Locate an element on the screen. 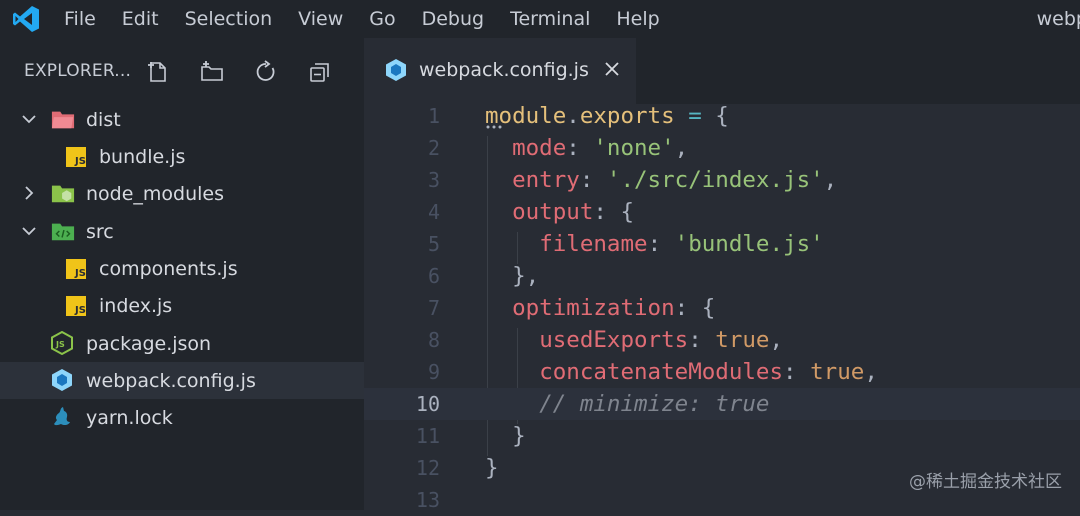  new-folder-icon is located at coordinates (211, 71).